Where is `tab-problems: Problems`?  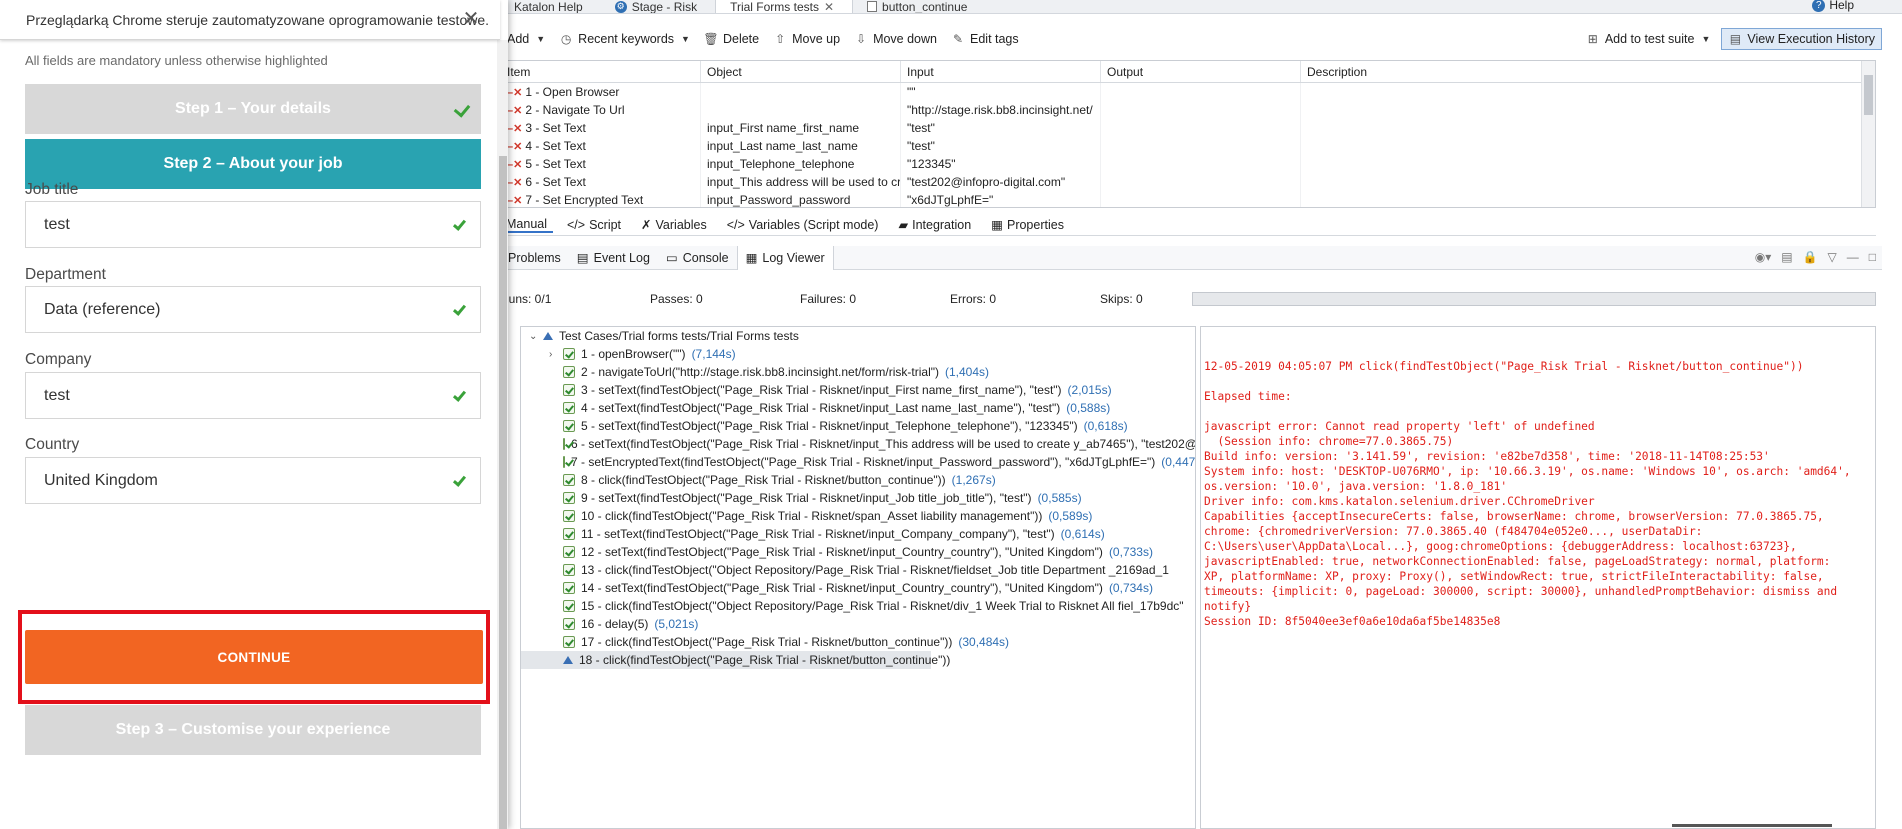 tab-problems: Problems is located at coordinates (534, 258).